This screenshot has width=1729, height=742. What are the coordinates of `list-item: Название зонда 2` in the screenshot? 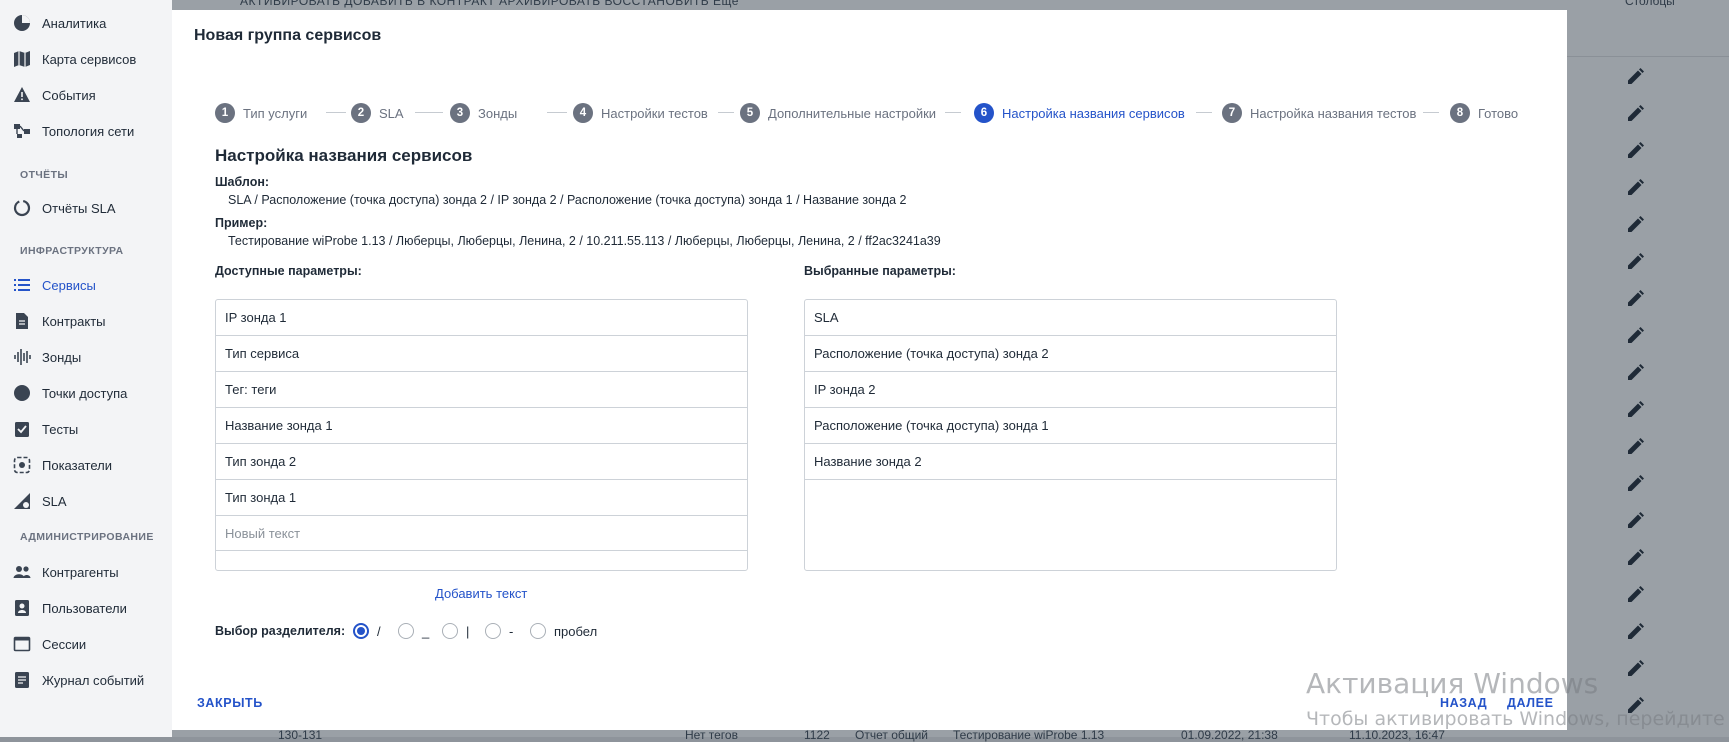 It's located at (1070, 462).